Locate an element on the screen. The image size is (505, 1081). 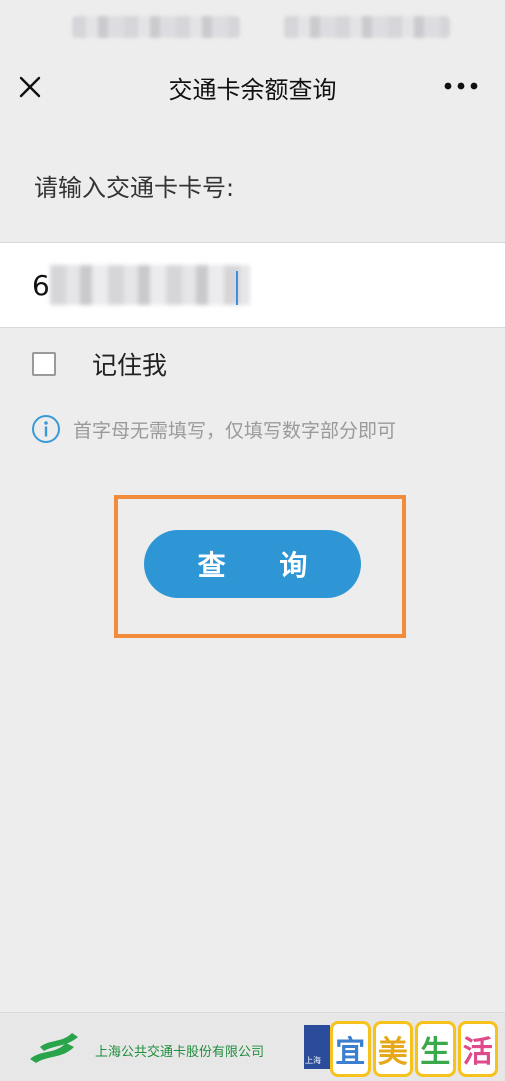
nav-bar: 交通卡余额查询 is located at coordinates (252, 87).